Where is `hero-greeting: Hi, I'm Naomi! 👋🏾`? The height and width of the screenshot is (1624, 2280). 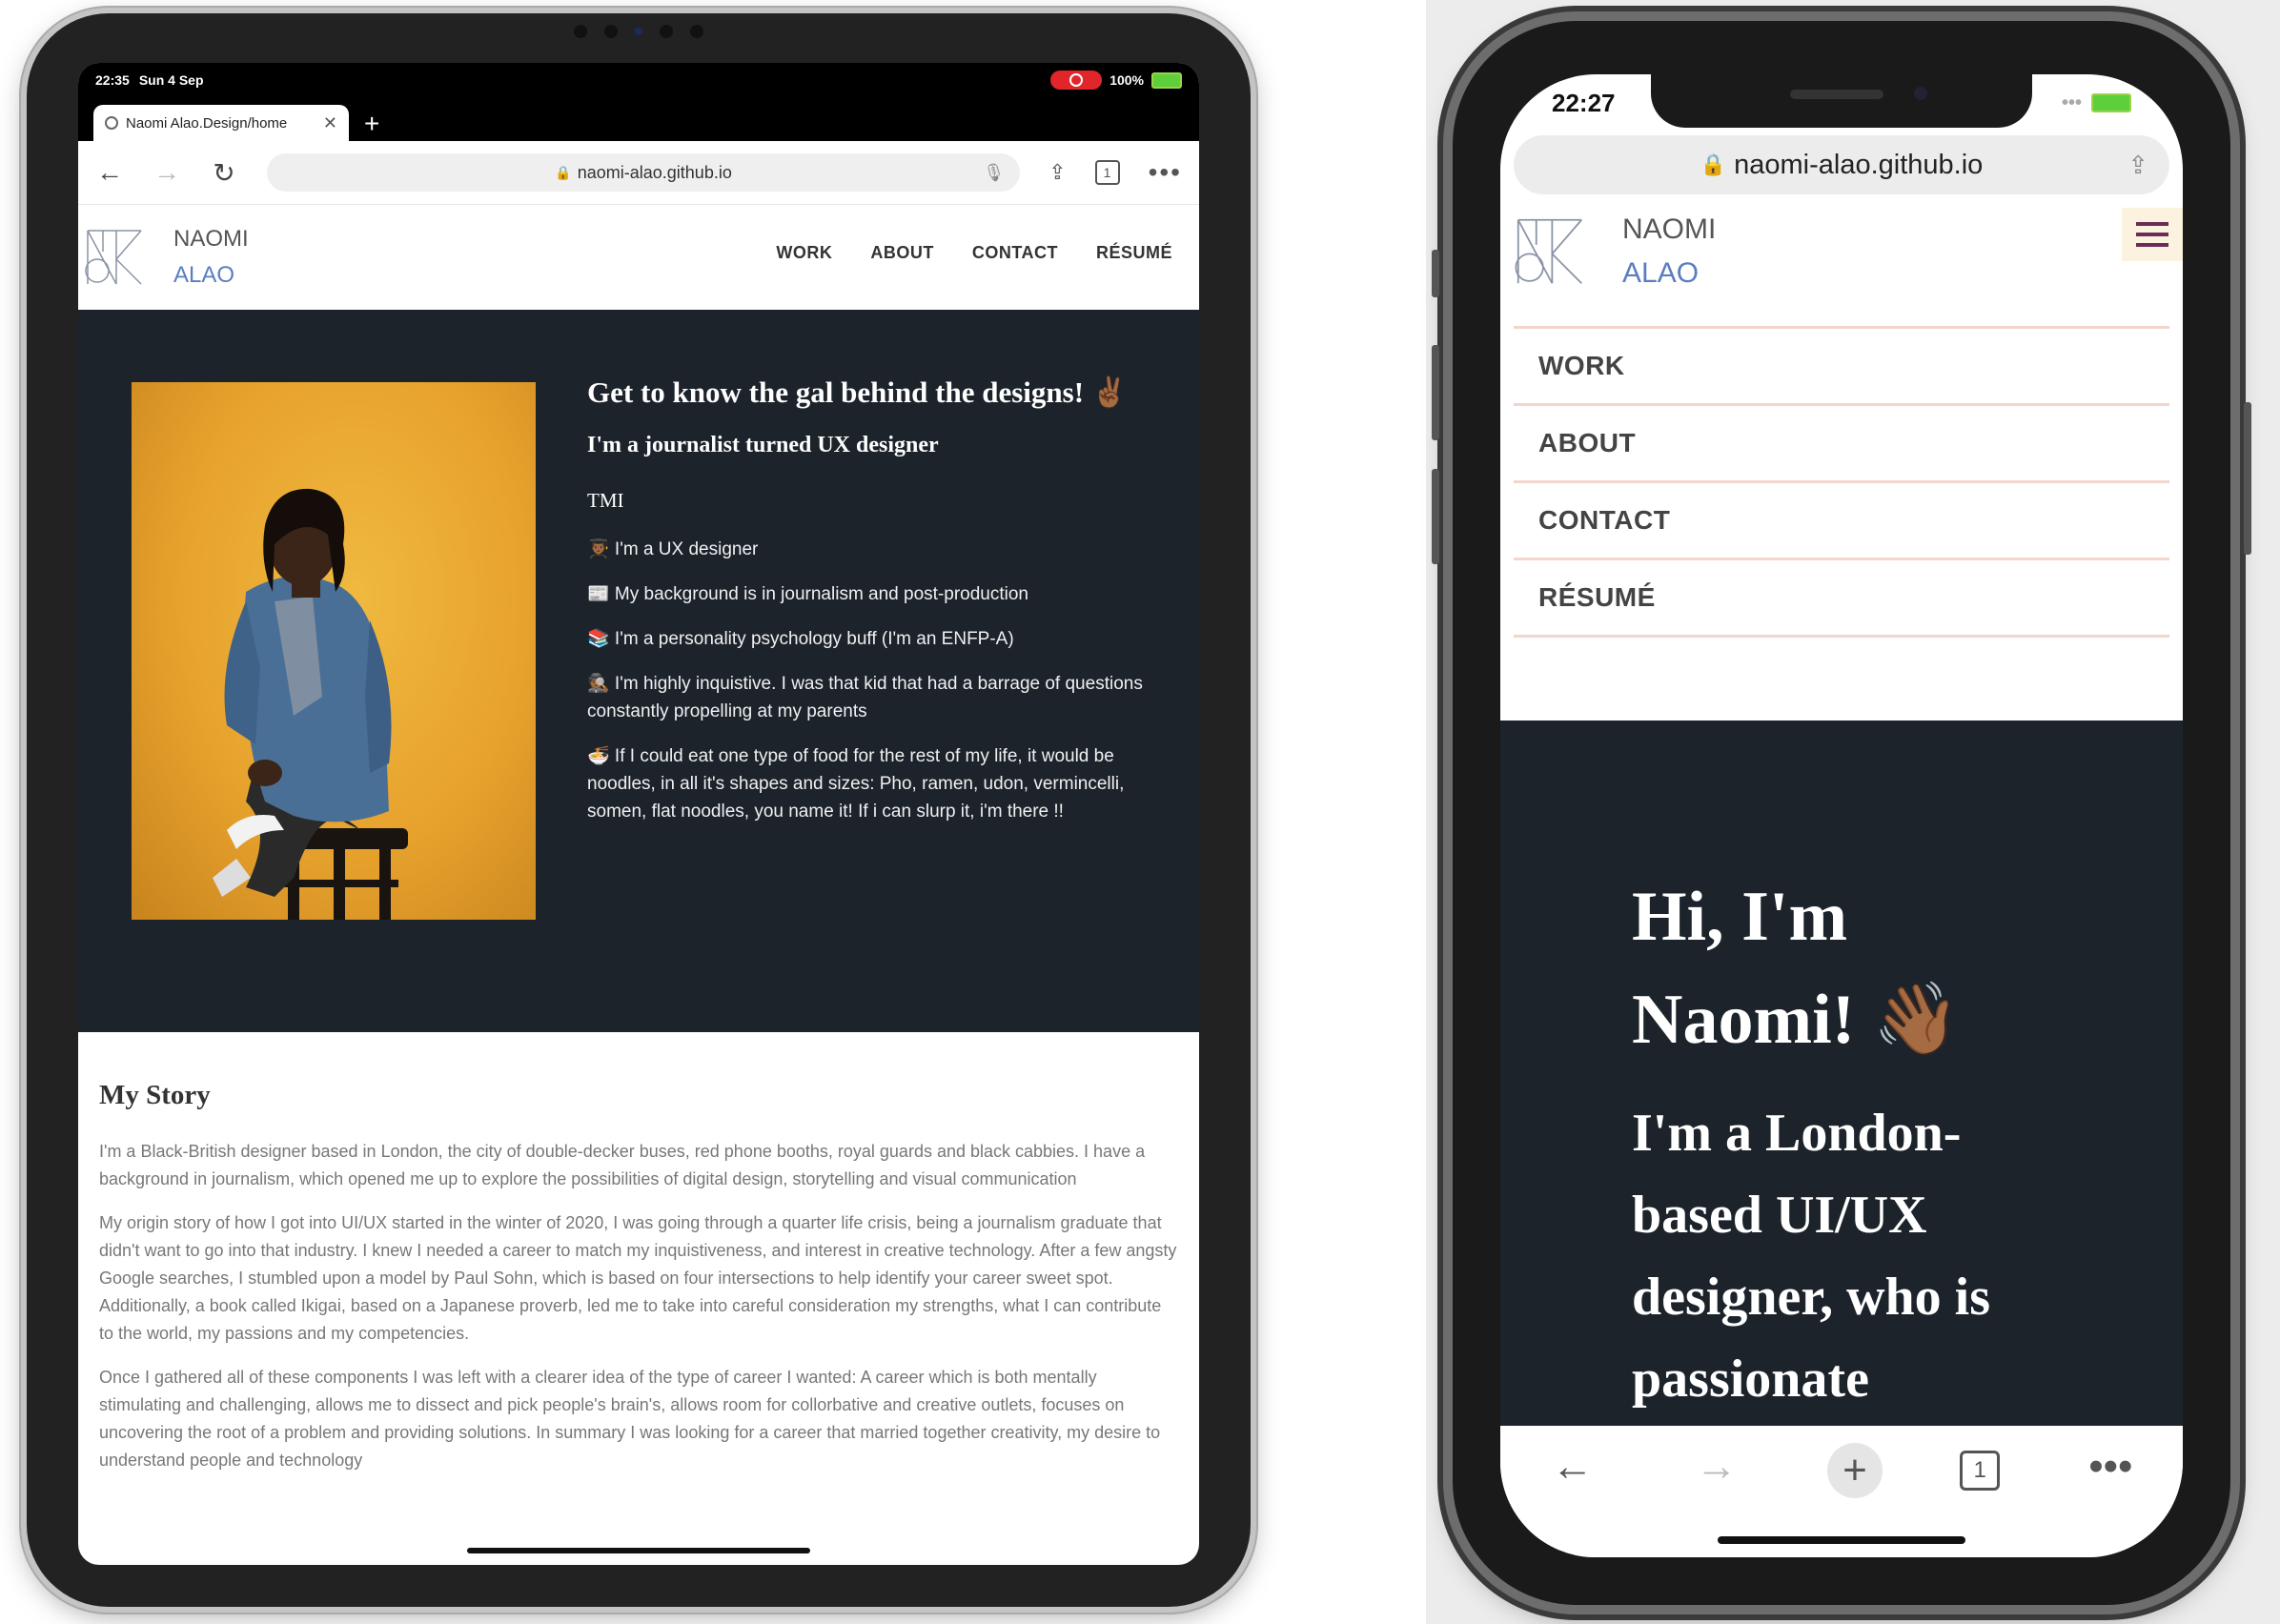 hero-greeting: Hi, I'm Naomi! 👋🏾 is located at coordinates (1796, 968).